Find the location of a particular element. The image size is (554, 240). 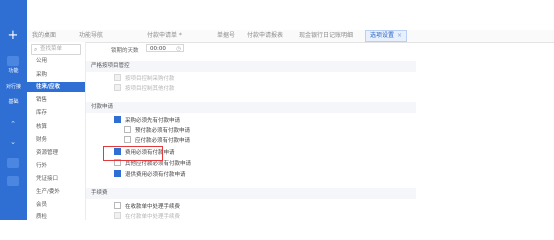

section-project-control: 严格按项目管控 is located at coordinates (251, 66).